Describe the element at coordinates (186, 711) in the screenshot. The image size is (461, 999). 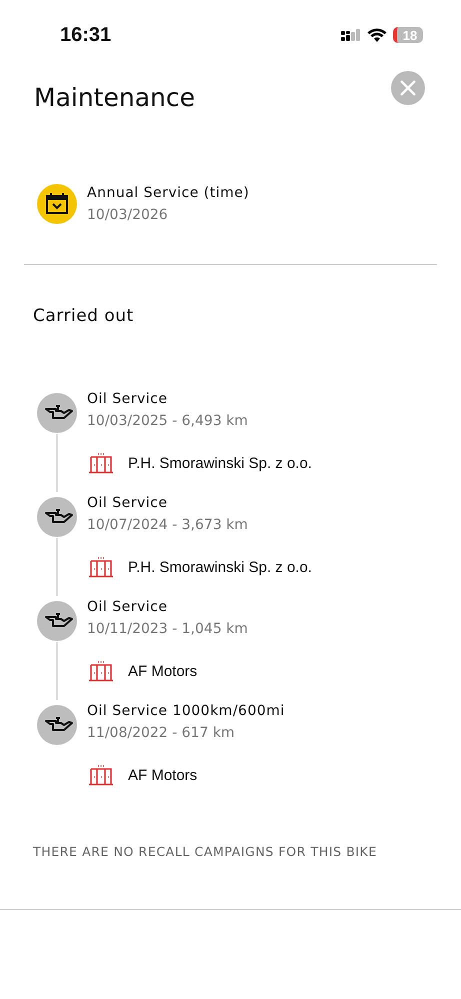
I see `service-title: Oil Service 1000km/600mi` at that location.